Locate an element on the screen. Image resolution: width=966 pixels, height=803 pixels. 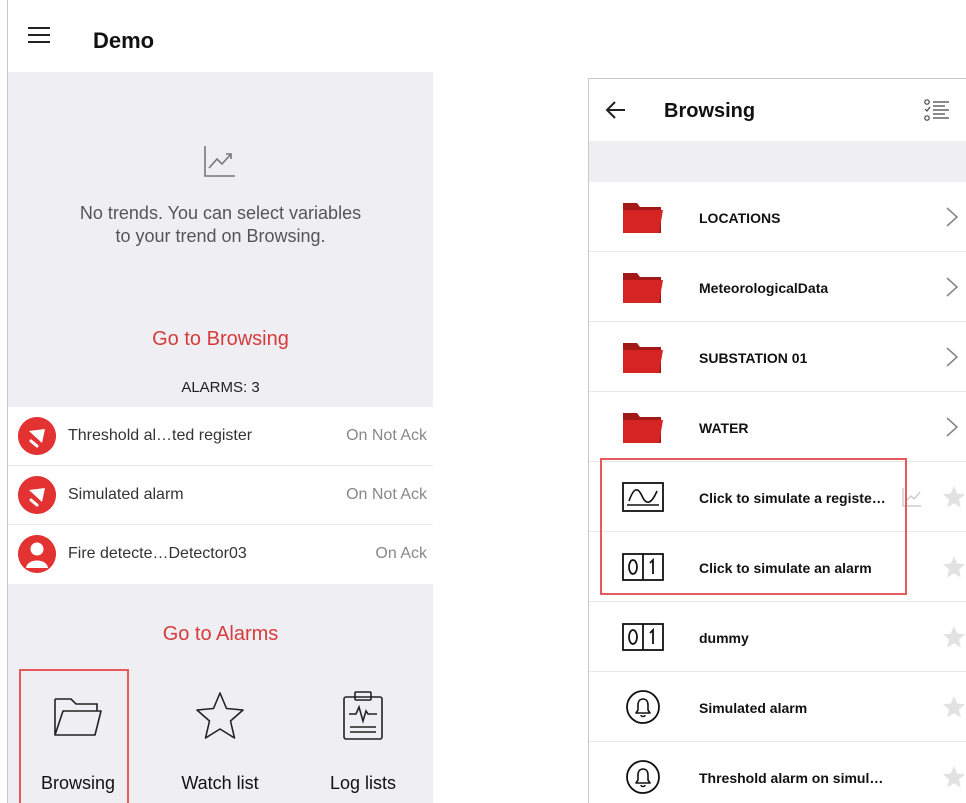
alarm-status: On Ack is located at coordinates (401, 553).